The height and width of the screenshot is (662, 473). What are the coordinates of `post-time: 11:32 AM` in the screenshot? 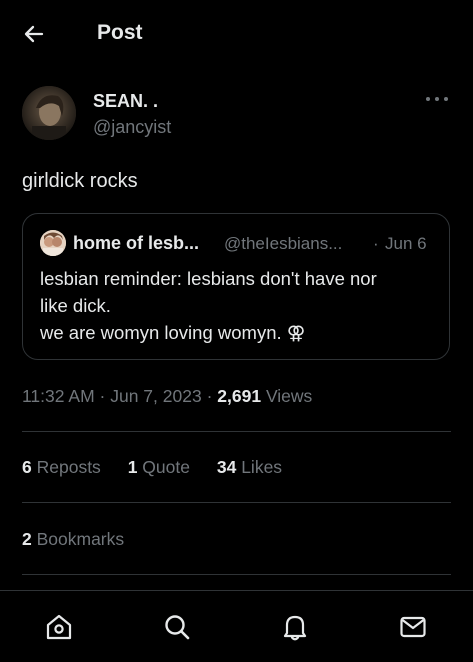 It's located at (58, 396).